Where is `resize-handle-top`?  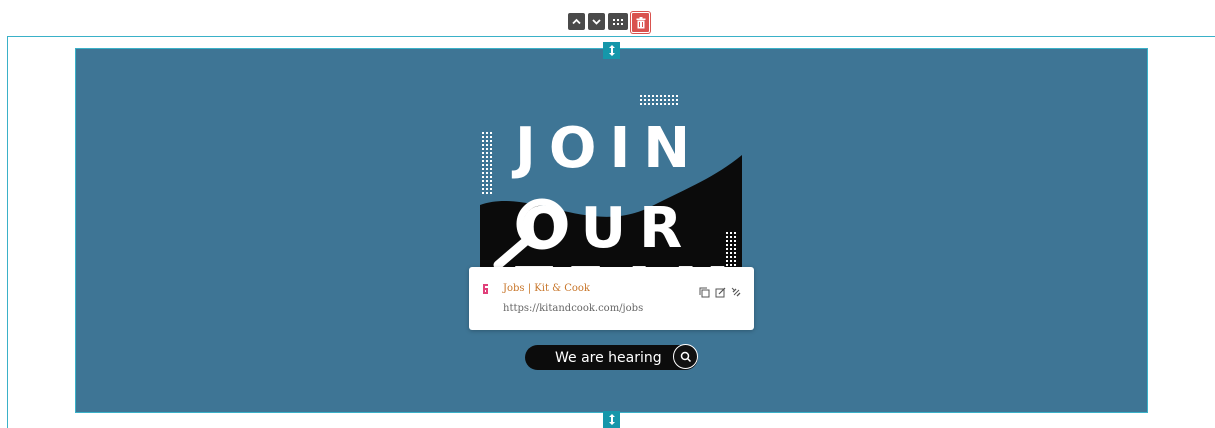 resize-handle-top is located at coordinates (611, 50).